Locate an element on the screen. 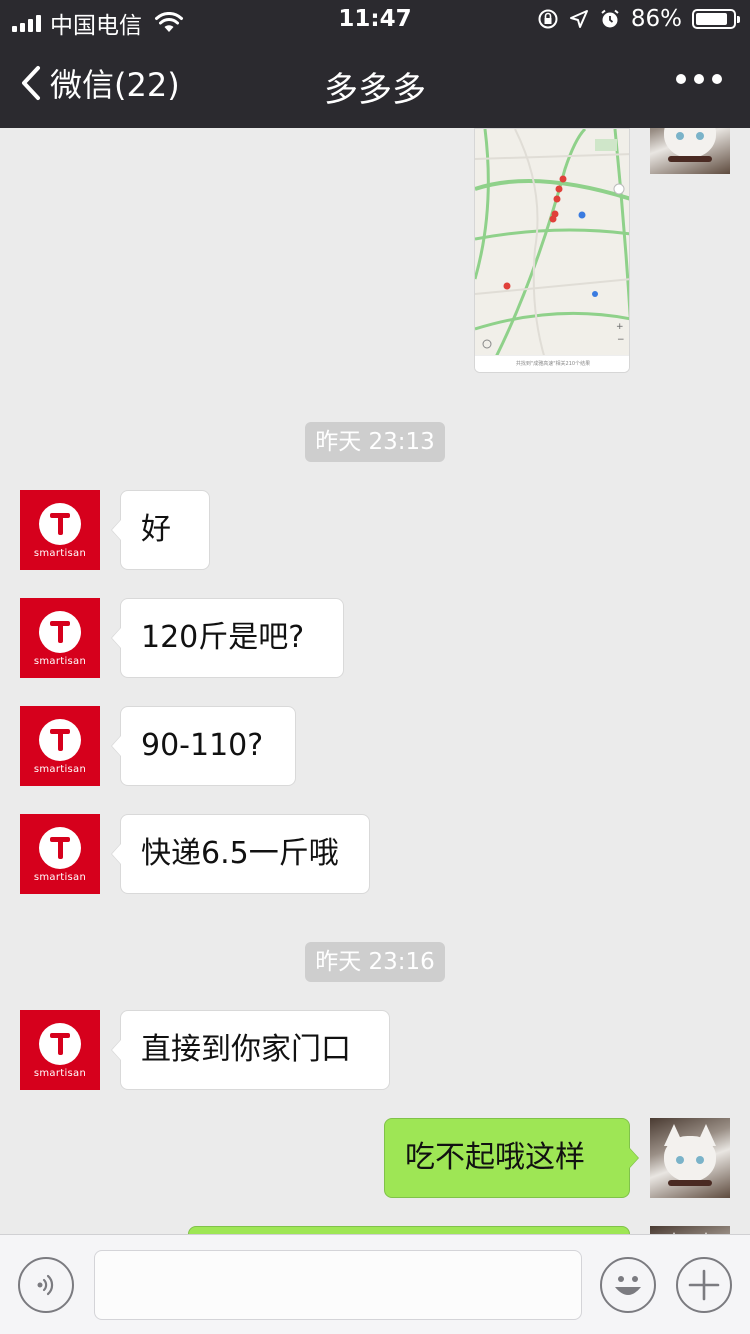  message-bubble-self: 吃不起哦这样 is located at coordinates (511, 1158).